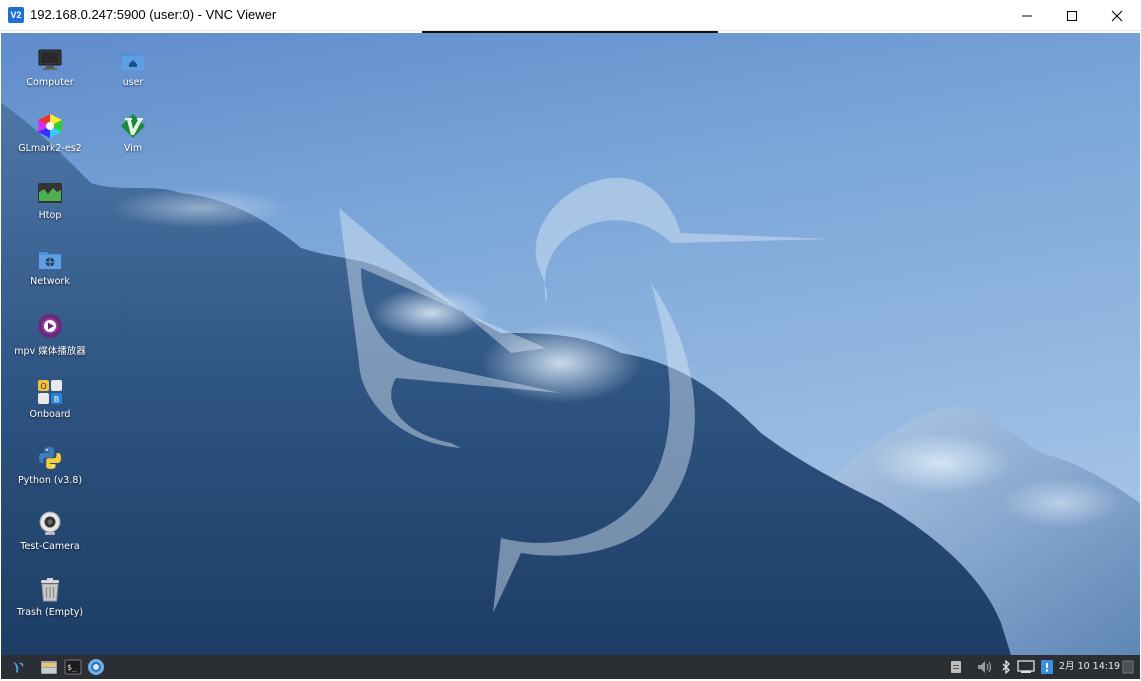  Describe the element at coordinates (50, 148) in the screenshot. I see `desktop-icon-label: GLmark2-es2` at that location.